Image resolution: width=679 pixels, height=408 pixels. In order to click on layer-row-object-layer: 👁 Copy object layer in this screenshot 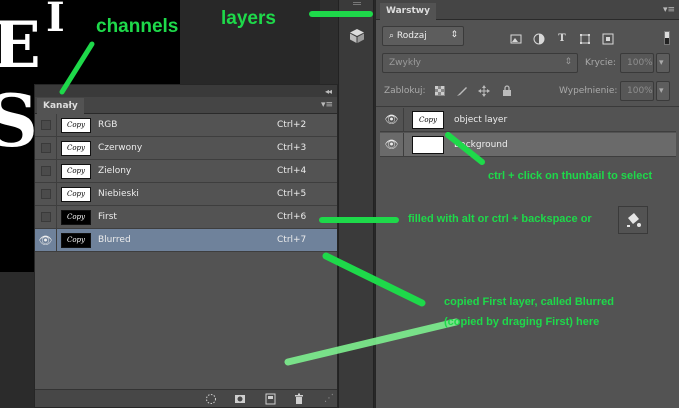, I will do `click(528, 119)`.